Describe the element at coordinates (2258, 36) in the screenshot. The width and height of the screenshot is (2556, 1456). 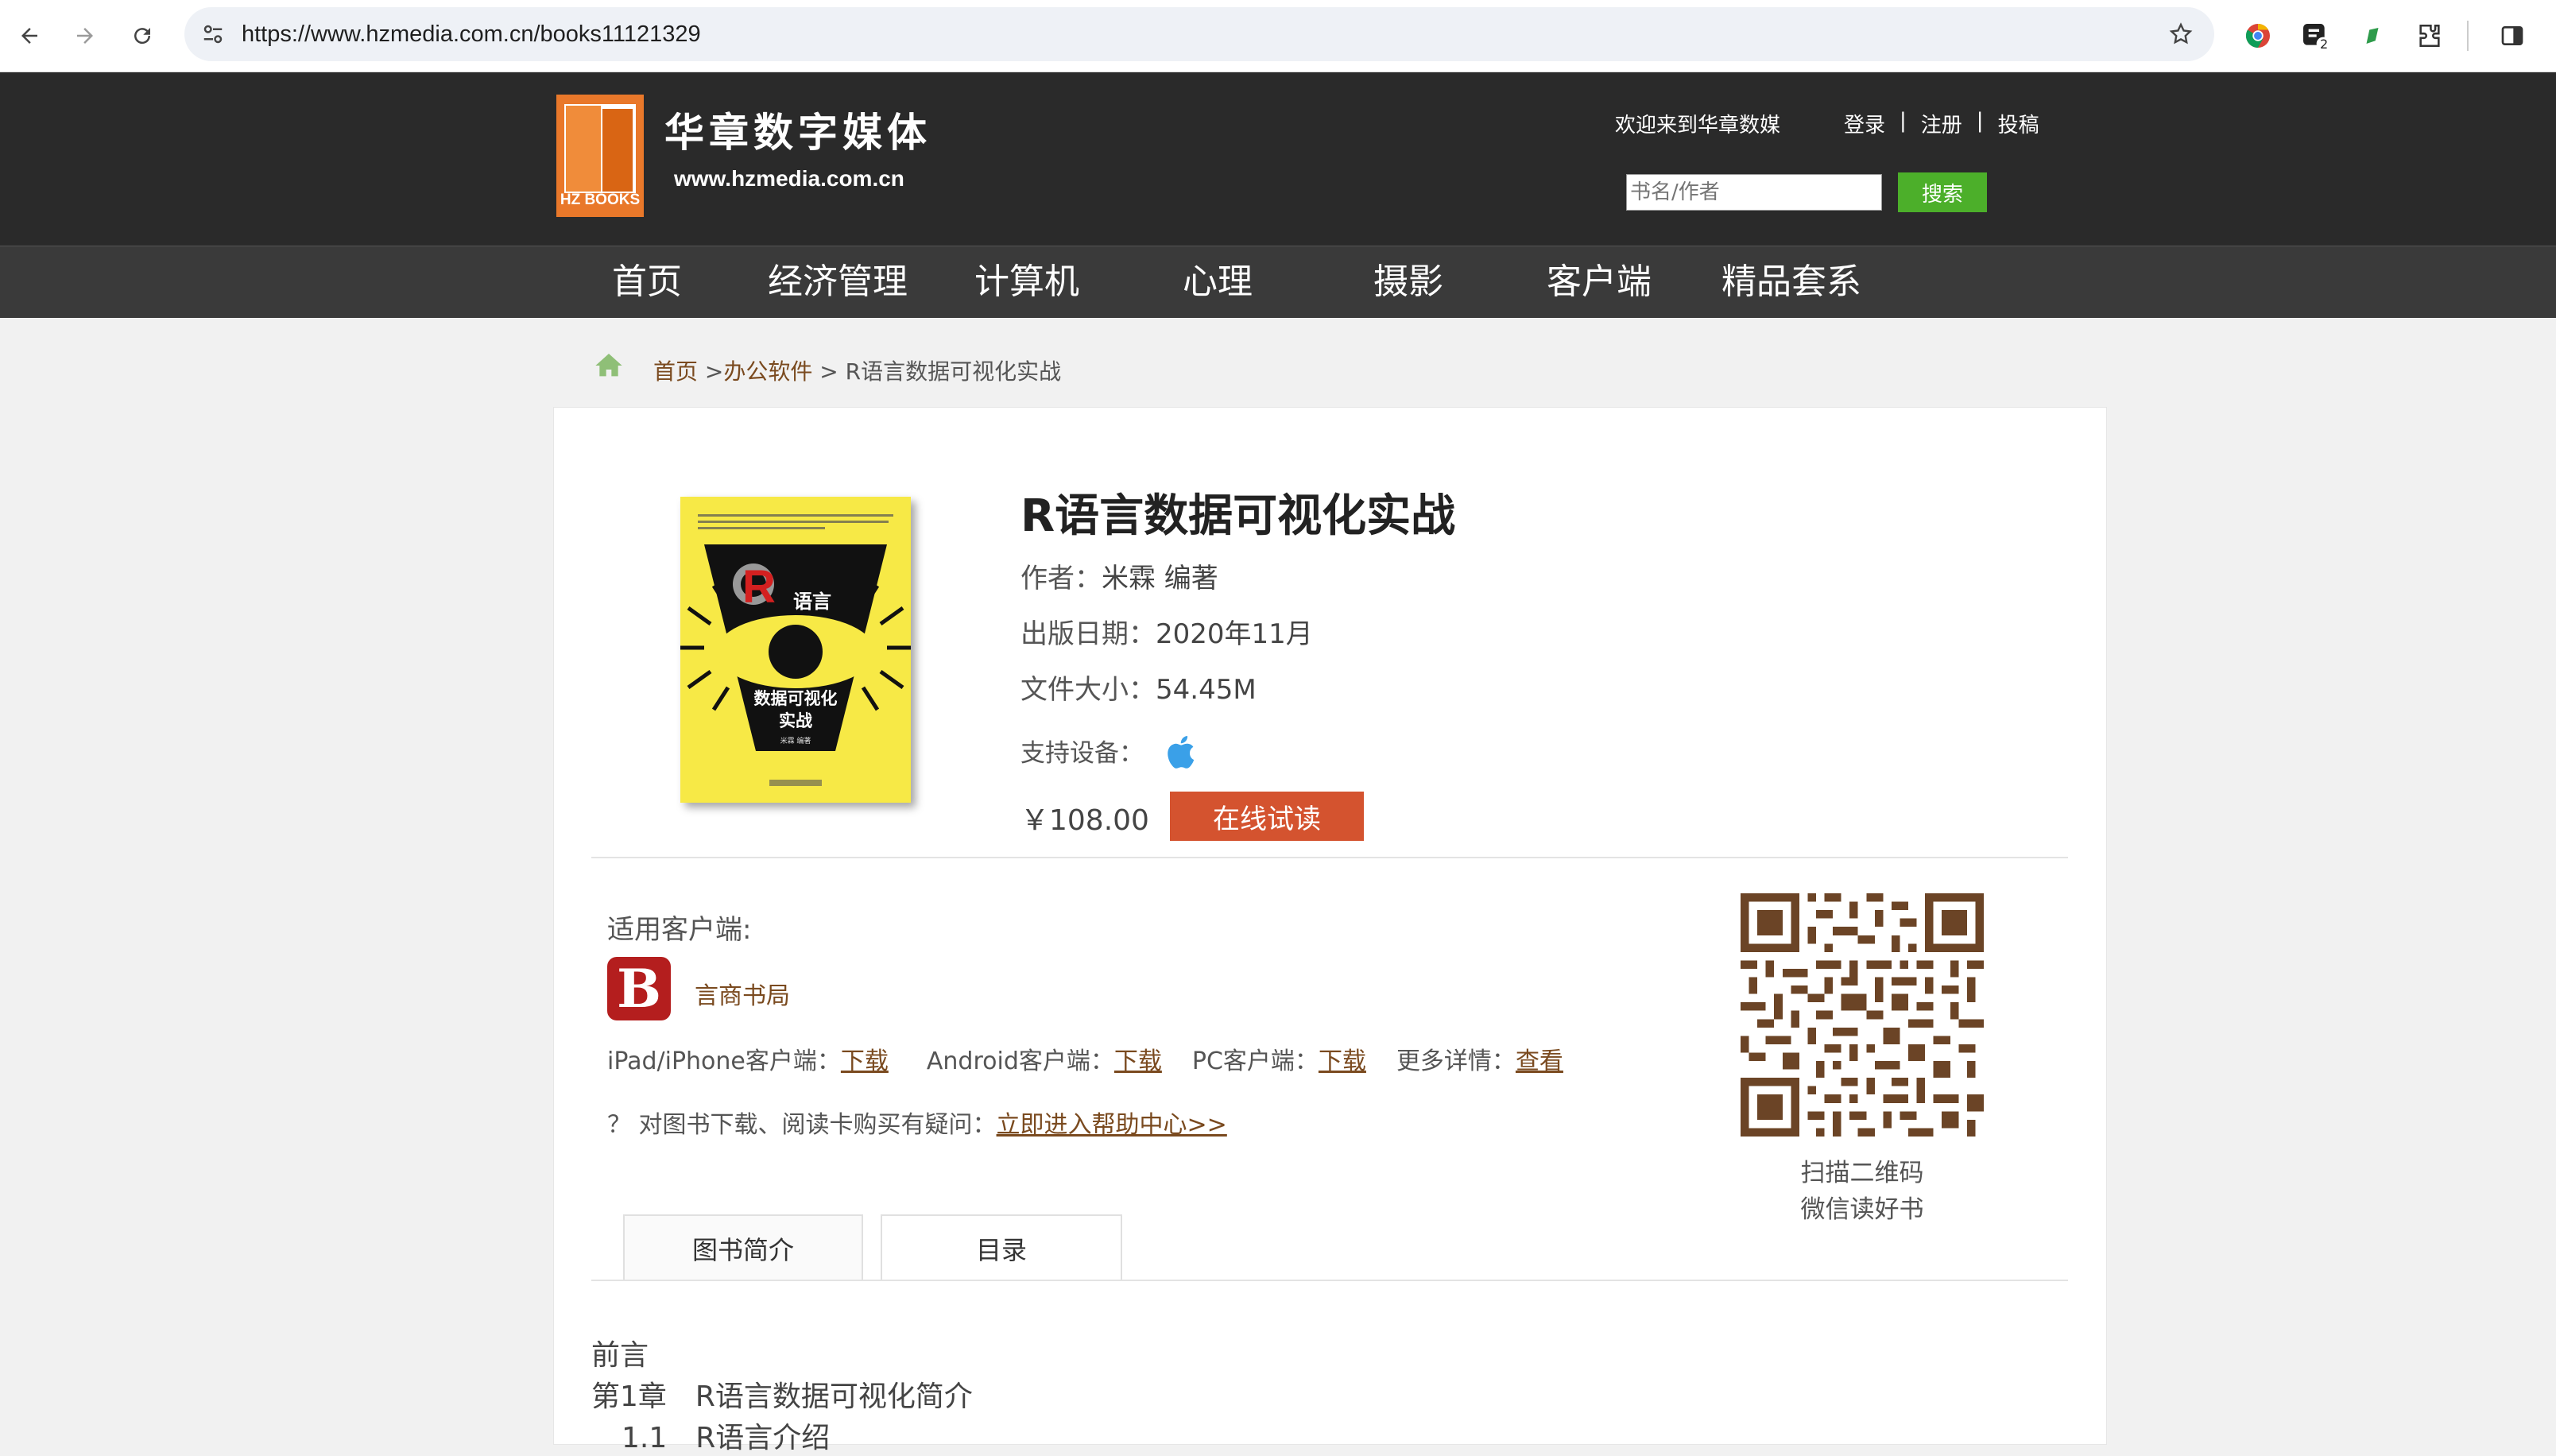
I see `chrome-extension-icon` at that location.